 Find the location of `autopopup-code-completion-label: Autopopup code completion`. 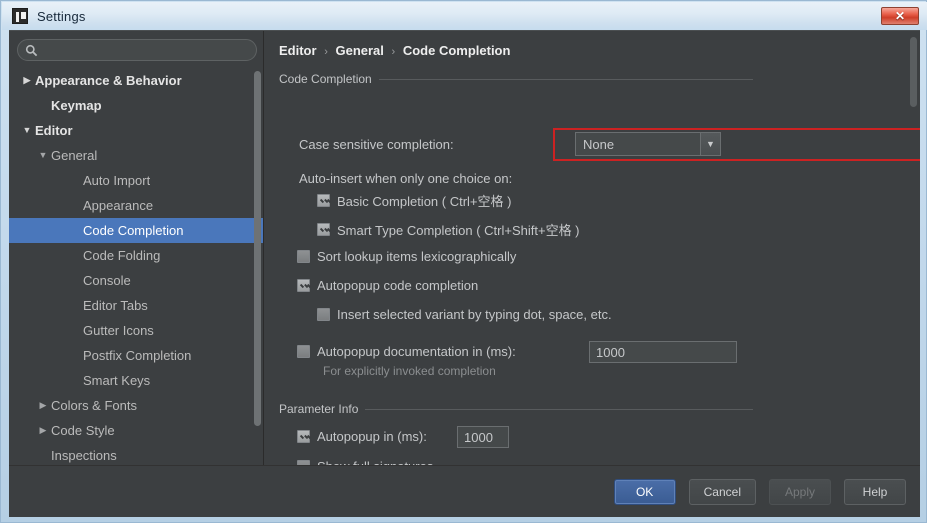

autopopup-code-completion-label: Autopopup code completion is located at coordinates (398, 285).